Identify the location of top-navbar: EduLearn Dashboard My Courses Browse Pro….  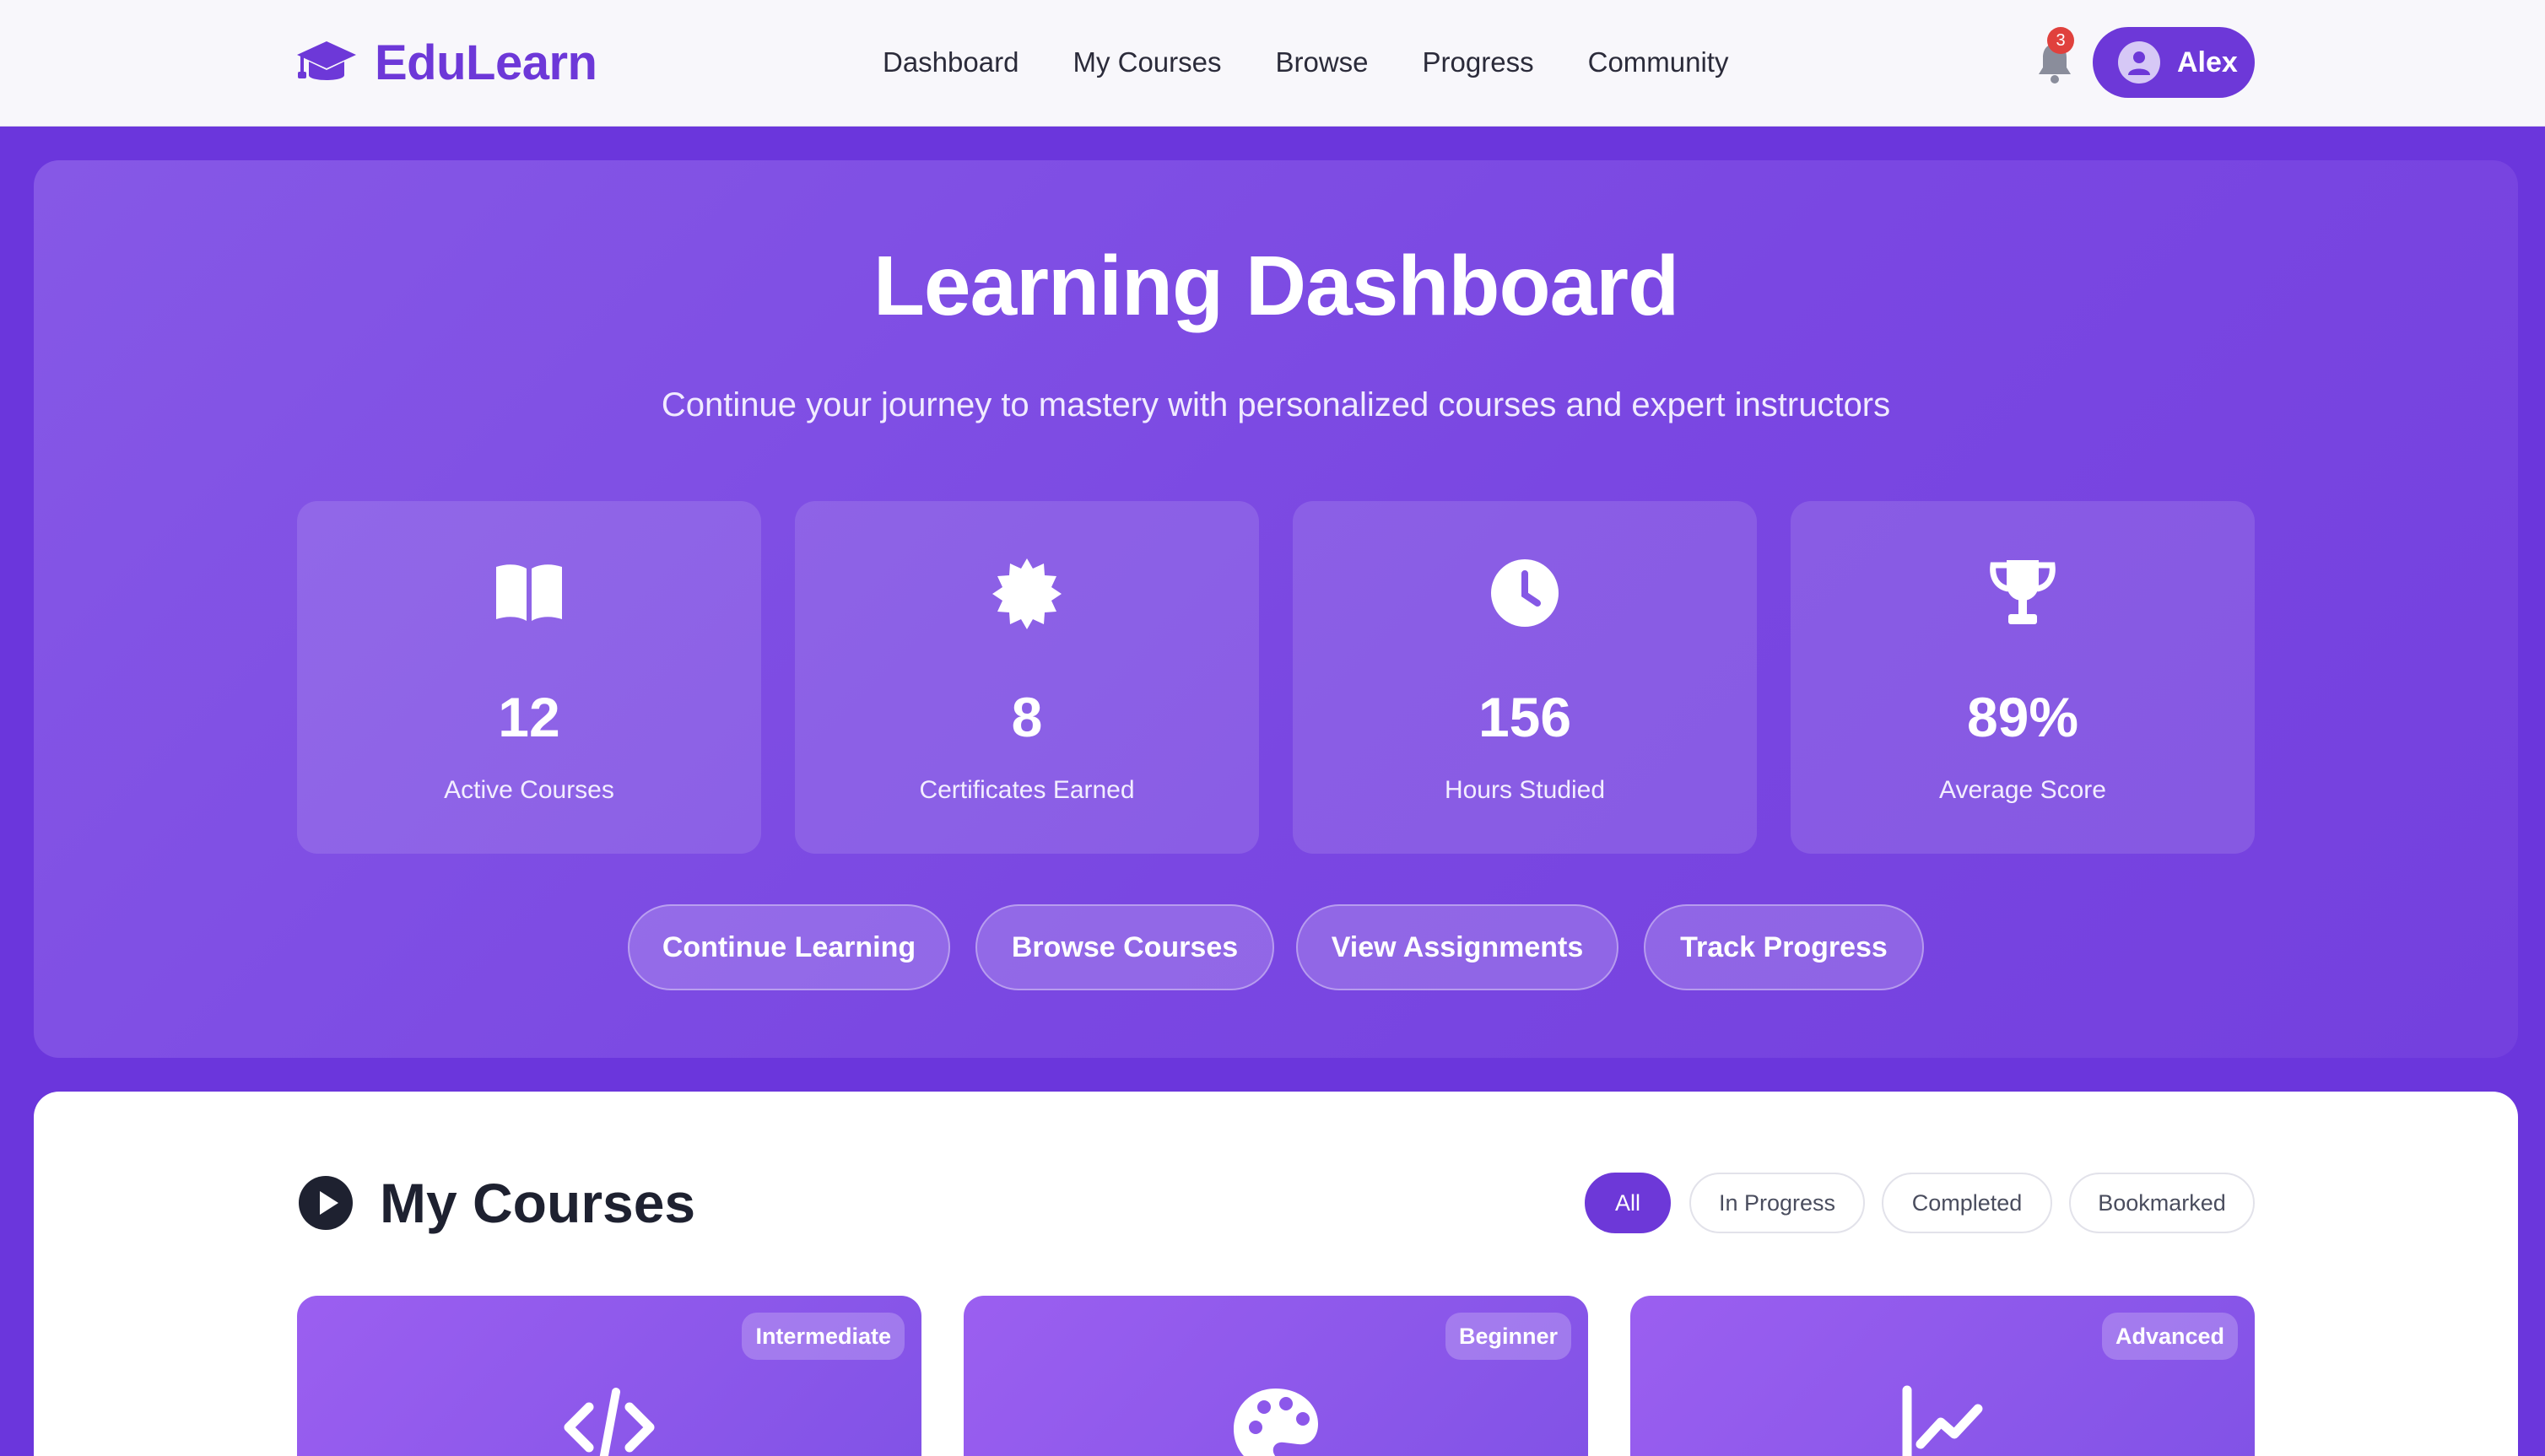
(1272, 63).